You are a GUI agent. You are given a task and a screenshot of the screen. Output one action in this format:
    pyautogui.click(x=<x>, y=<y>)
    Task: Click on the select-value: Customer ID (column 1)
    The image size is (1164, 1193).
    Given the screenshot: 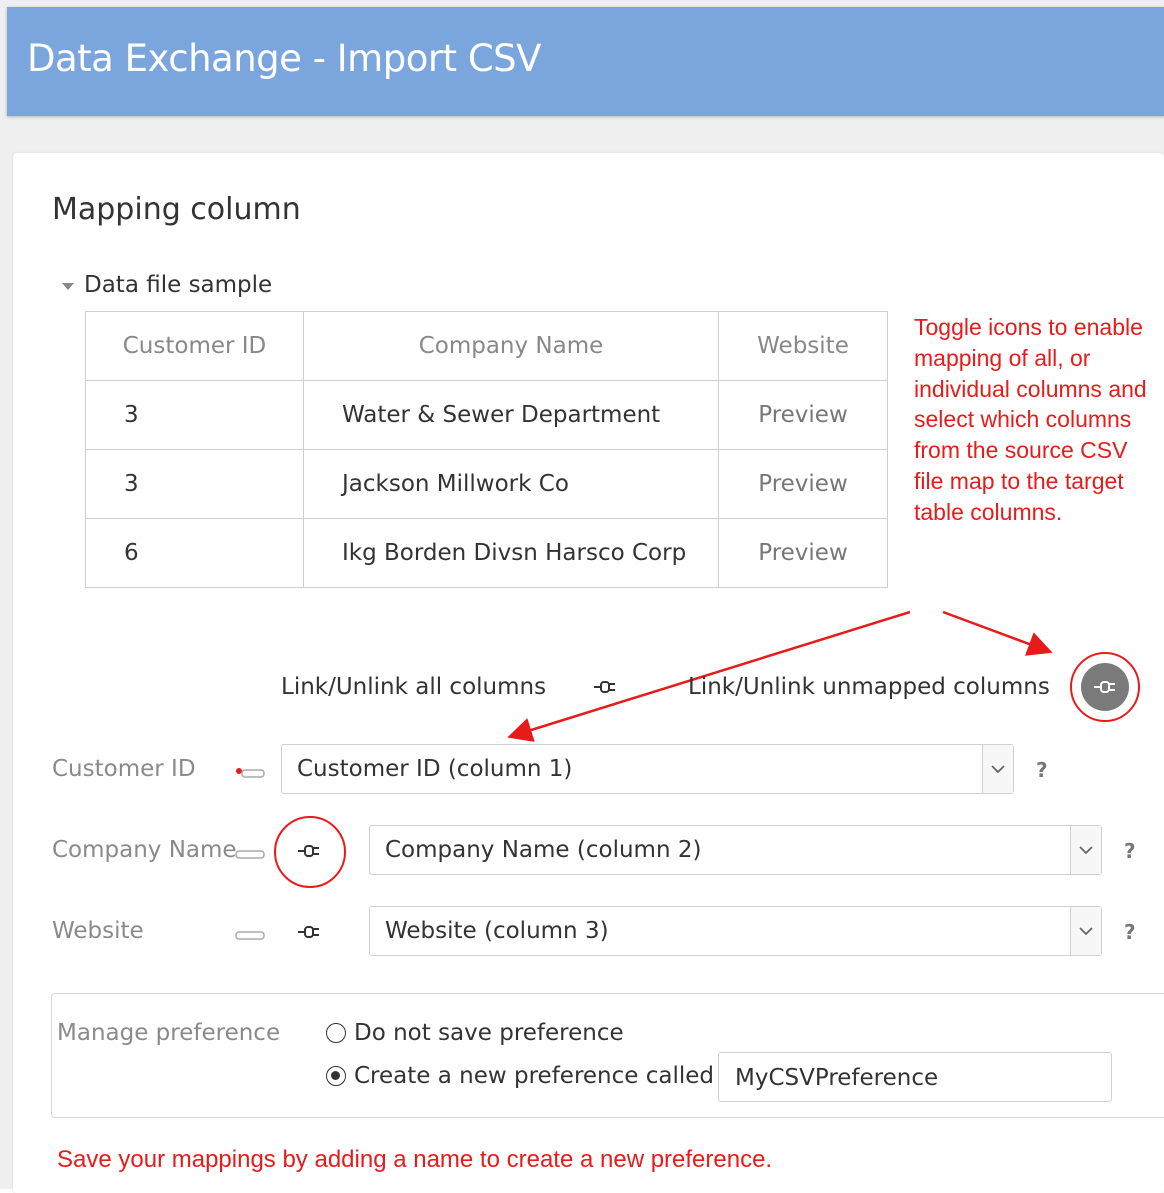 What is the action you would take?
    pyautogui.click(x=435, y=769)
    